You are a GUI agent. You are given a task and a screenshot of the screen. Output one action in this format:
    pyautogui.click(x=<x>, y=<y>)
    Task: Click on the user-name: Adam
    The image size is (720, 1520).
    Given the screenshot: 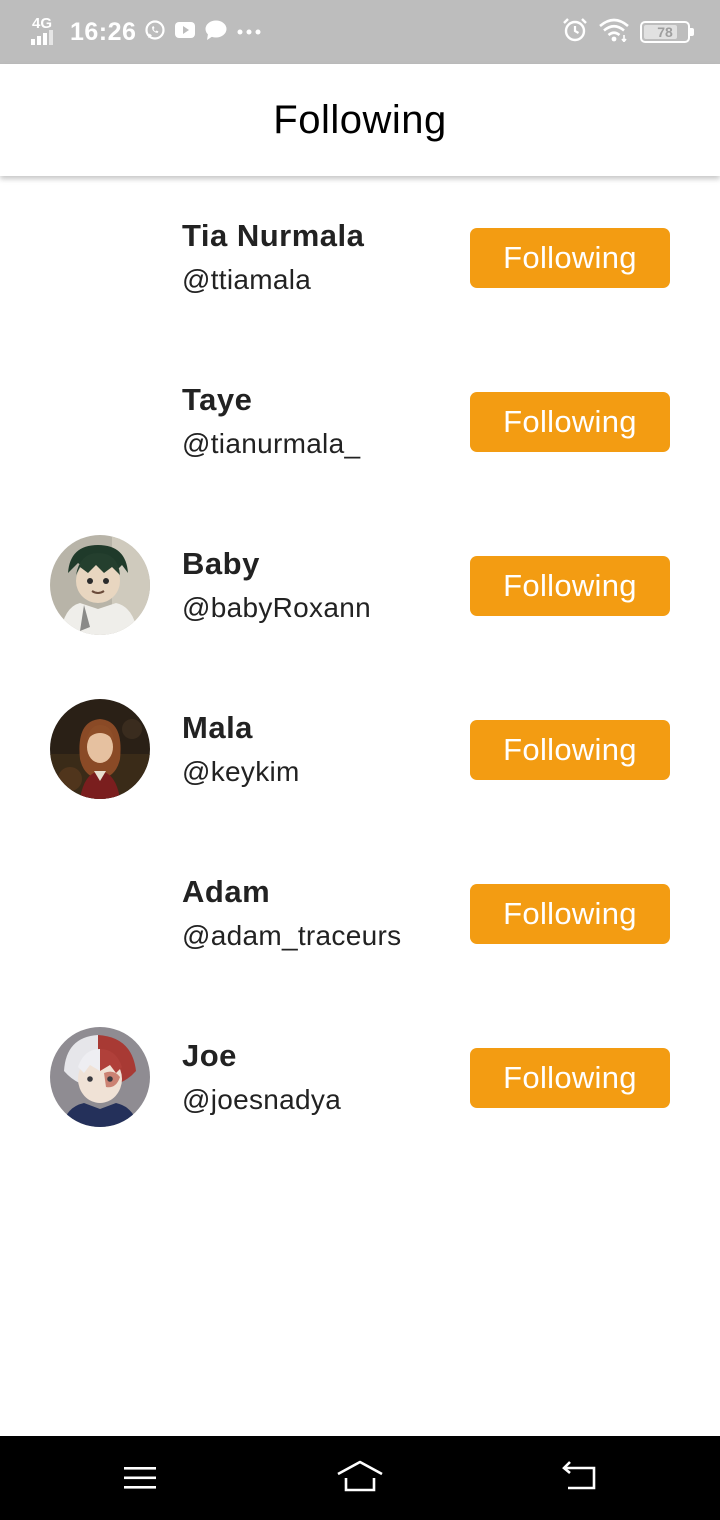 What is the action you would take?
    pyautogui.click(x=226, y=891)
    